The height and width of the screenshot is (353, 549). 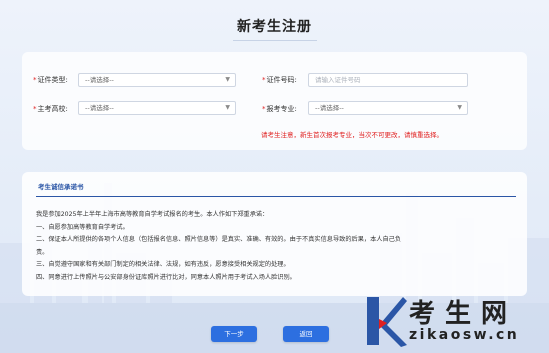 I want to click on watermark-logo: 考生网 zikaosw.cn, so click(x=455, y=322).